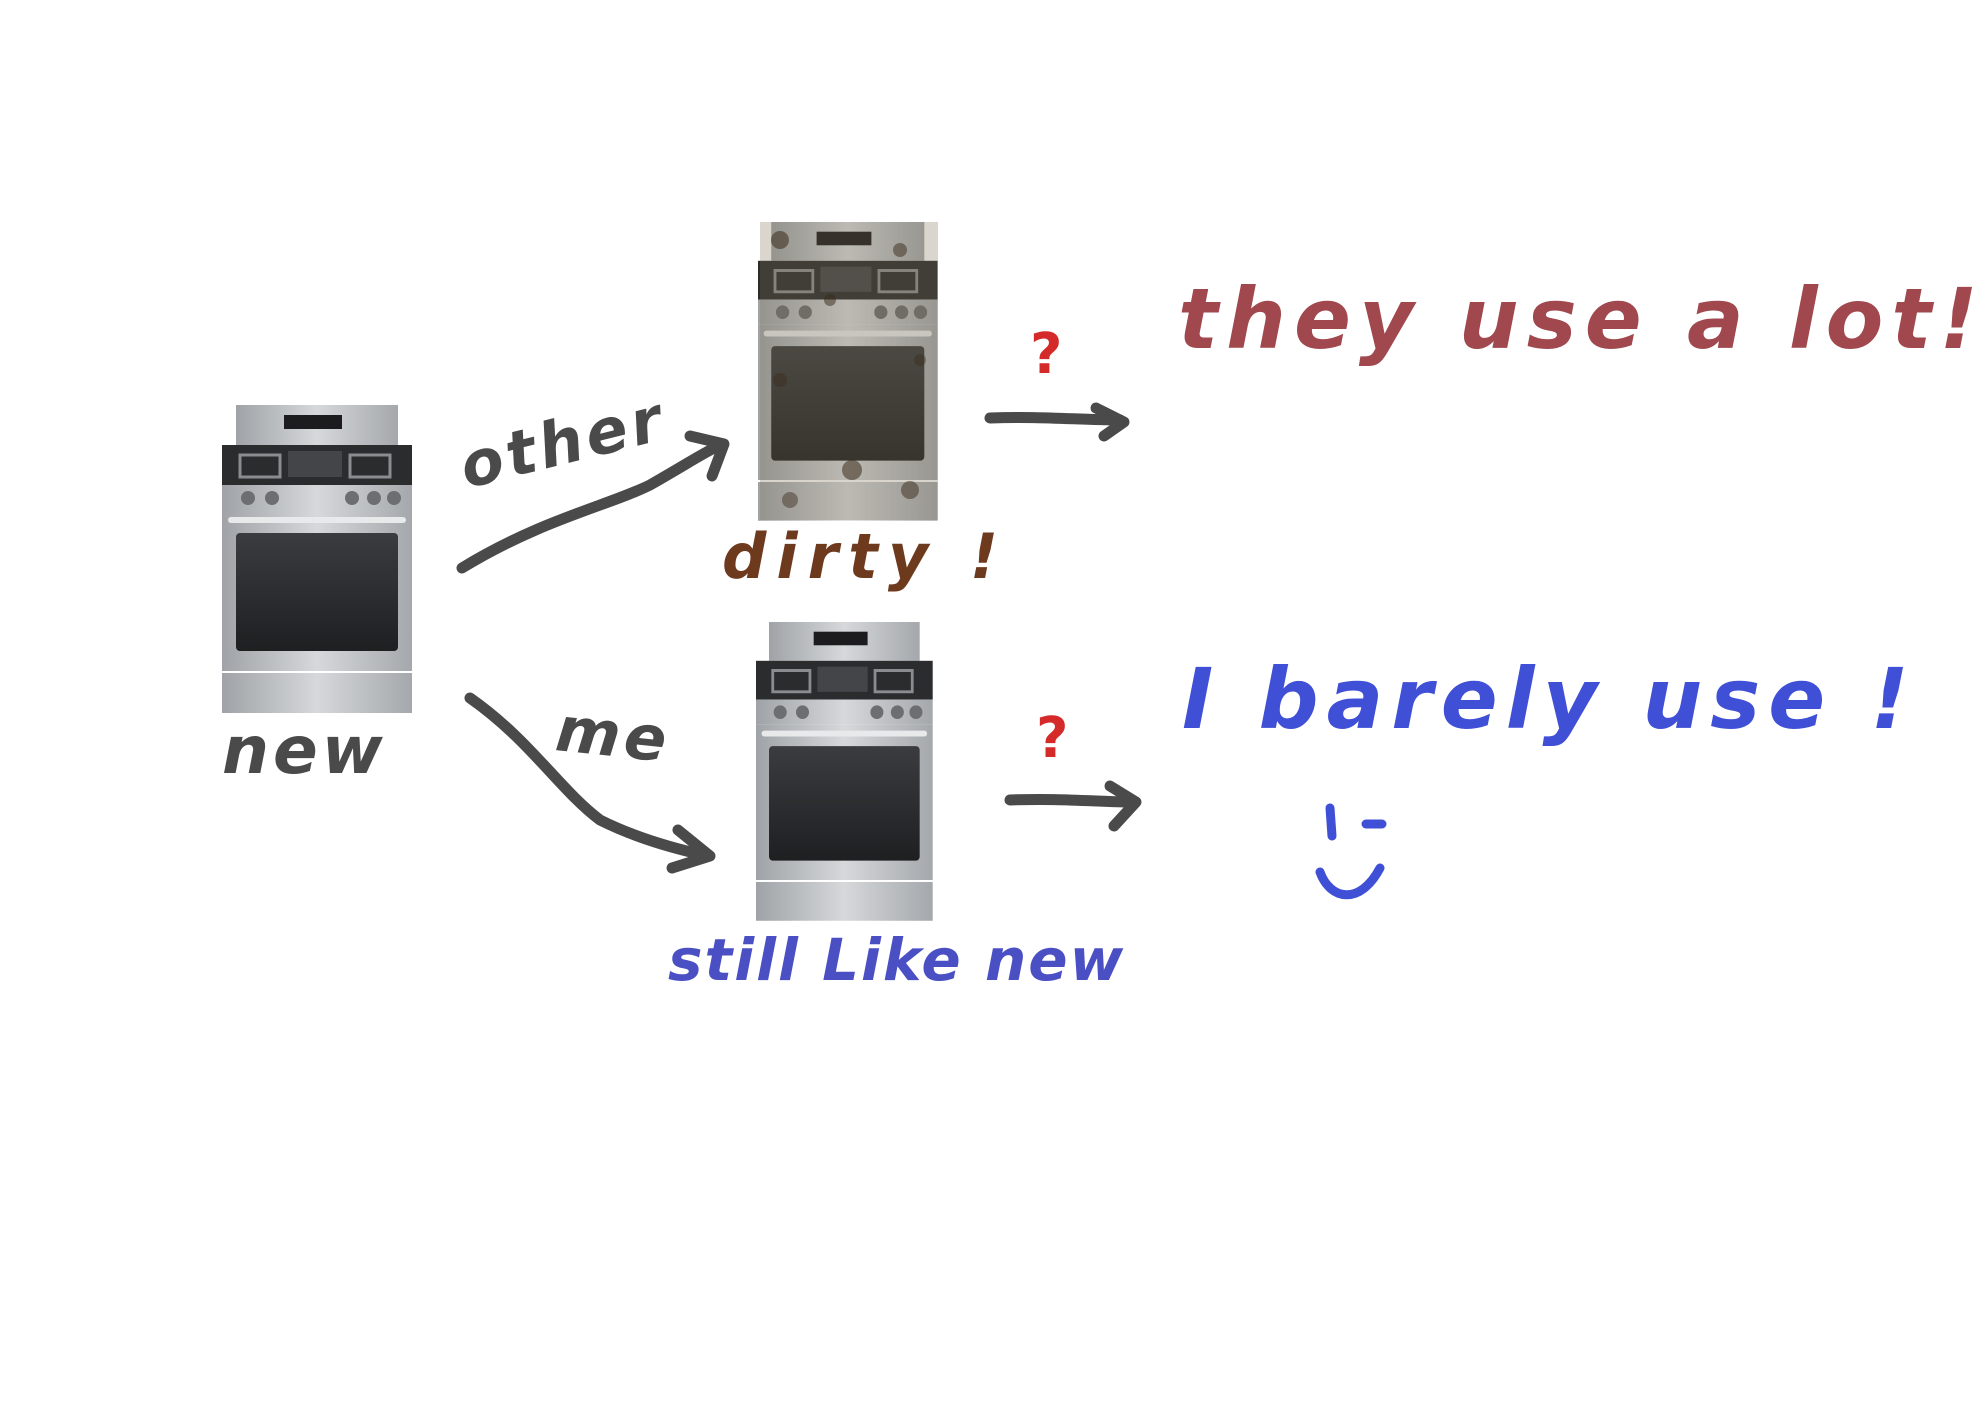  I want to click on label-still-like-new: still Like new, so click(897, 960).